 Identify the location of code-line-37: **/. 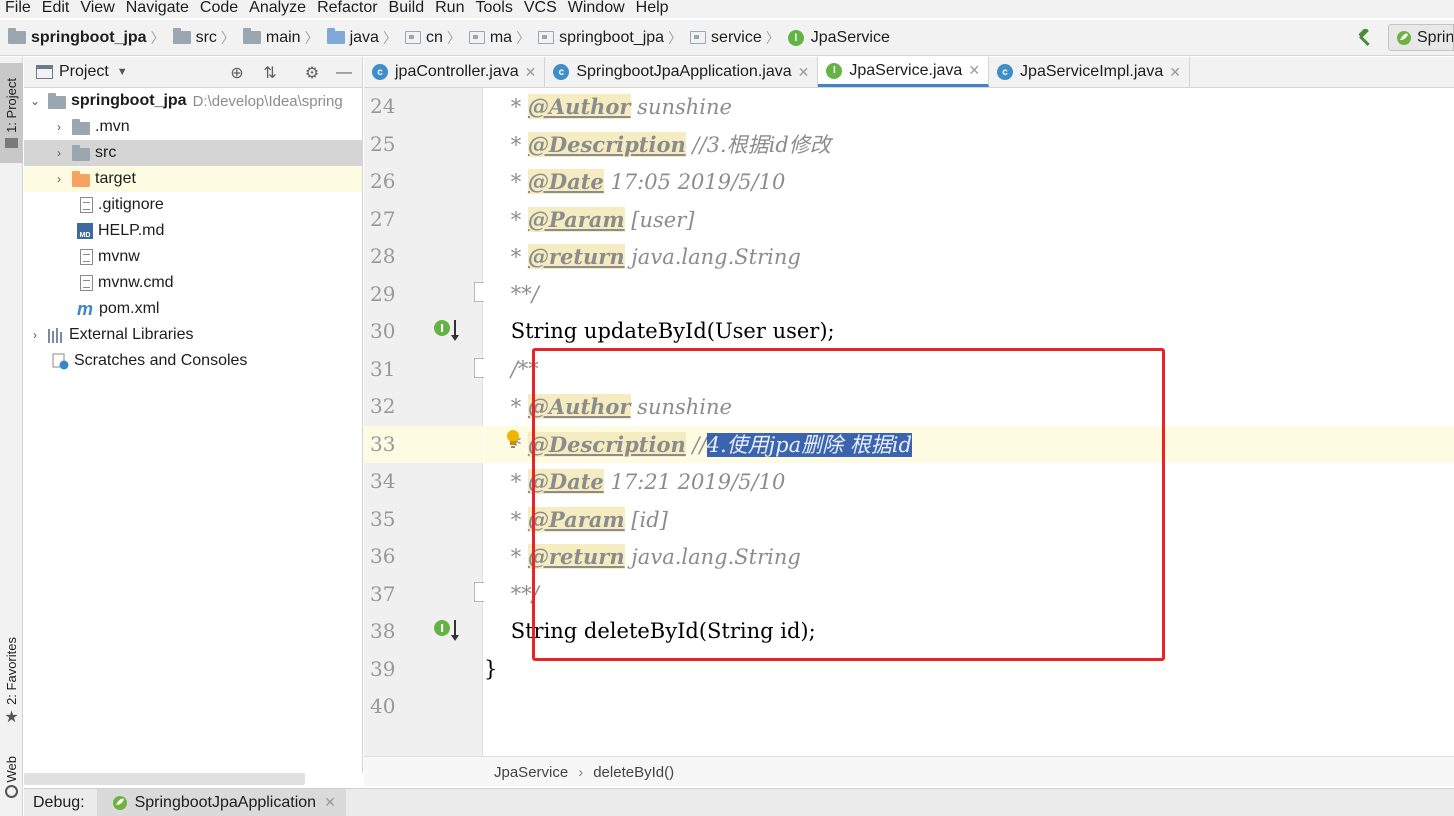
(521, 593).